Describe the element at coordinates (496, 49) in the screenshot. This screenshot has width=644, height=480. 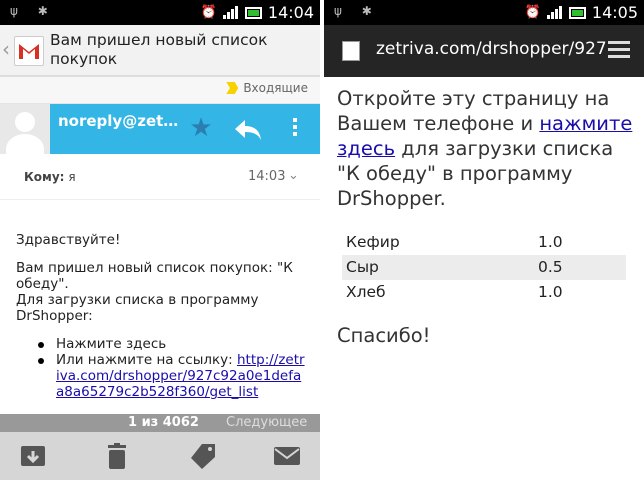
I see `address-bar: zetriva.com/drshopper/927` at that location.